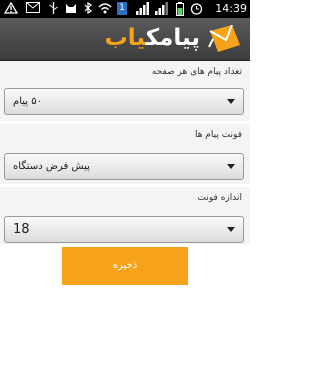 The height and width of the screenshot is (375, 320). Describe the element at coordinates (124, 166) in the screenshot. I see `message-font-select: پیش فرض دستگاه` at that location.